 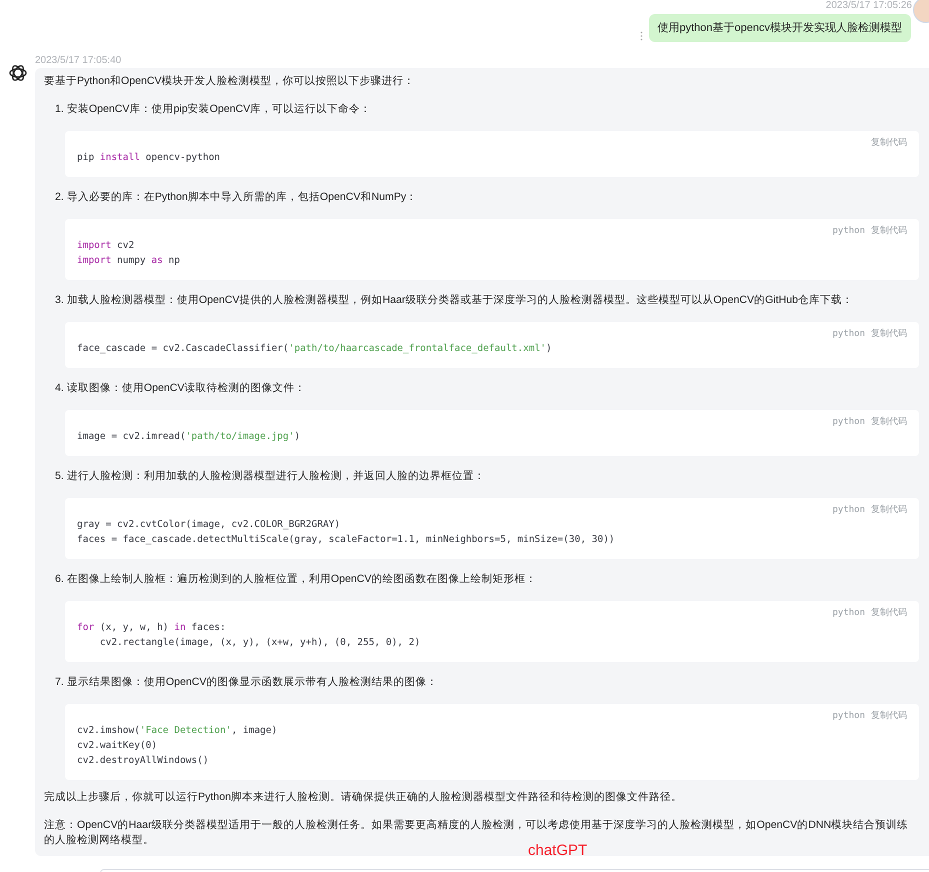 What do you see at coordinates (868, 5) in the screenshot?
I see `message-timestamp: 2023/5/17 17:05:26` at bounding box center [868, 5].